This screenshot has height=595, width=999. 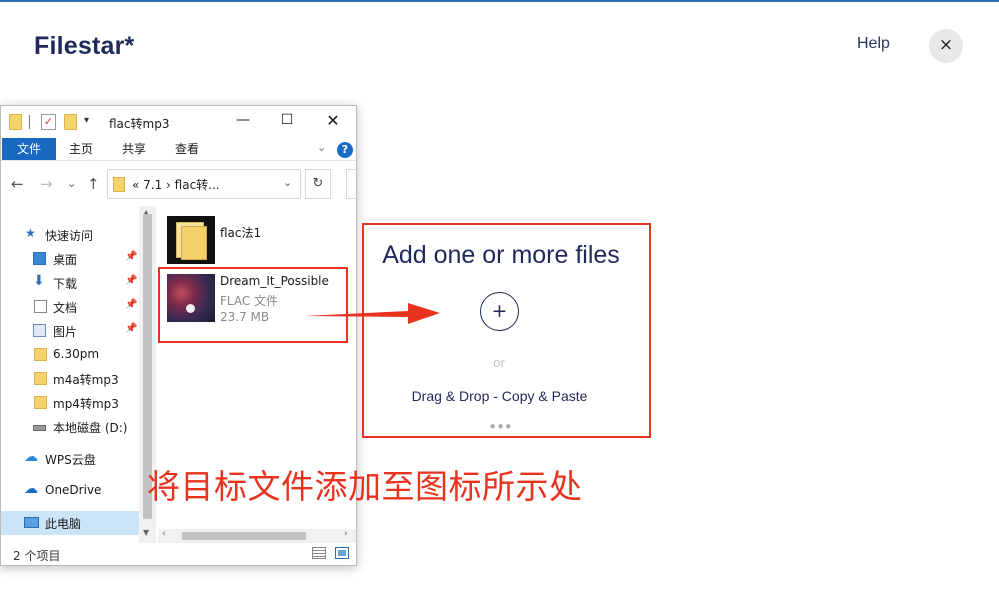 What do you see at coordinates (178, 554) in the screenshot?
I see `status-bar: 2 个项目` at bounding box center [178, 554].